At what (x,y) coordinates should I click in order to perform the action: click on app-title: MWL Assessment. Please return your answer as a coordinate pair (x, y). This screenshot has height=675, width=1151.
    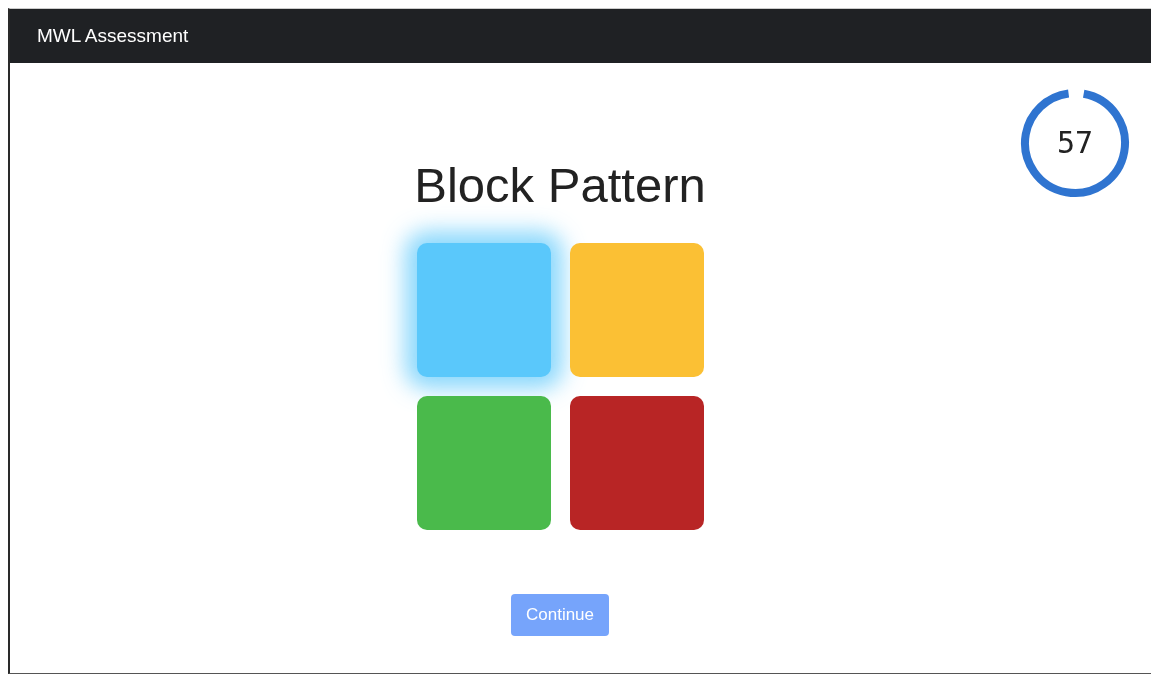
    Looking at the image, I should click on (113, 36).